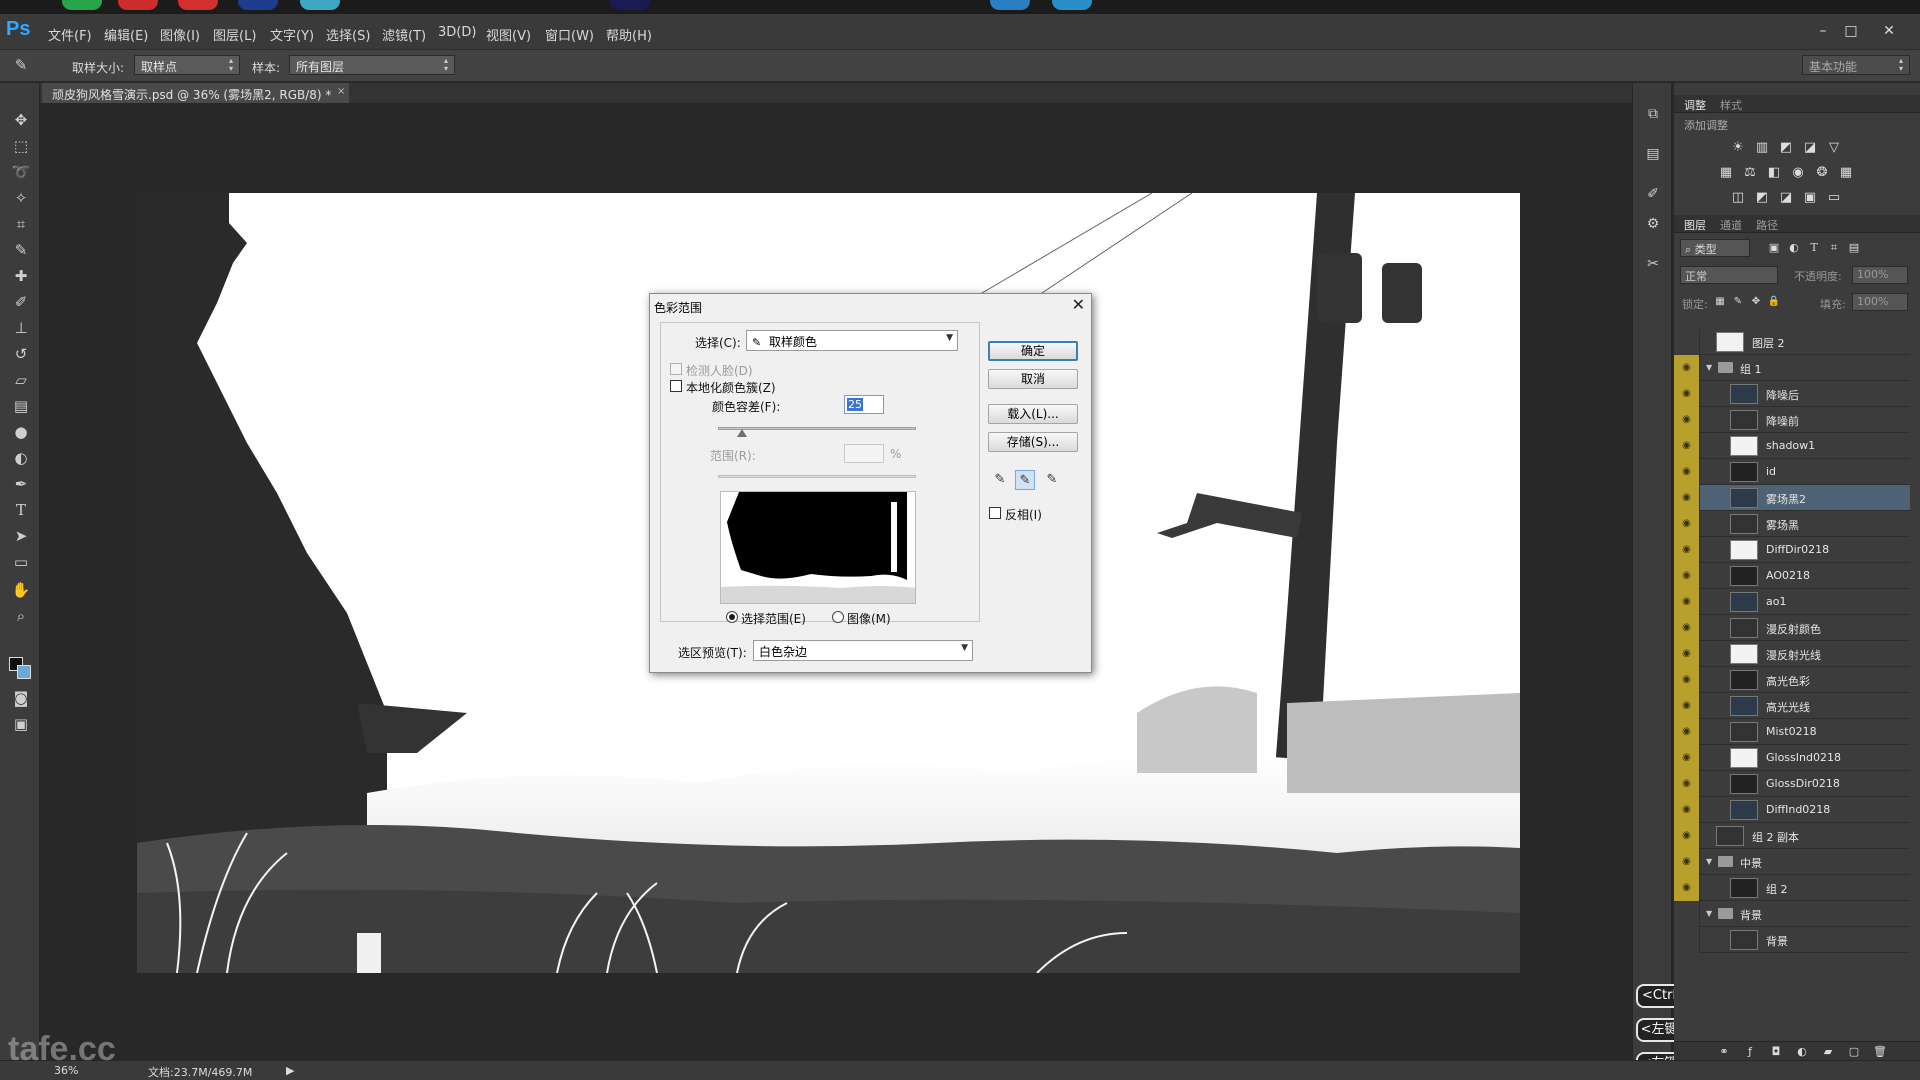  What do you see at coordinates (1653, 114) in the screenshot?
I see `history-icon: ⧉` at bounding box center [1653, 114].